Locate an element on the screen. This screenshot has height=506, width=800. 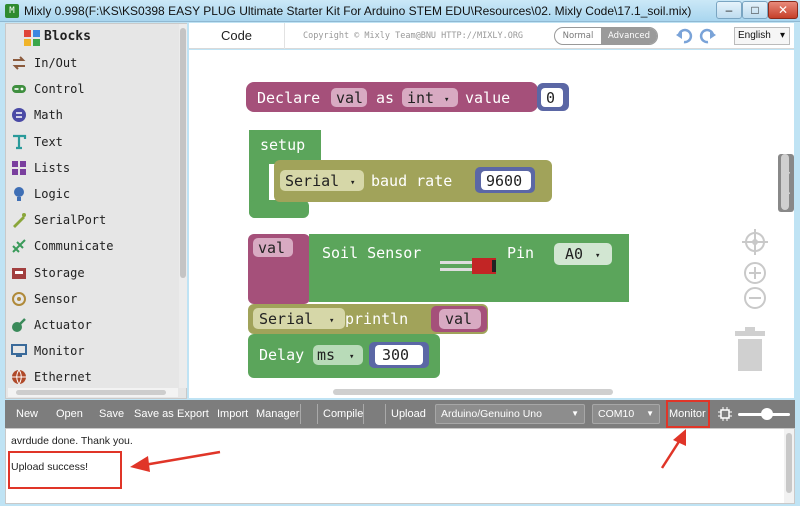
save-as-button: Save as is located at coordinates (154, 414).